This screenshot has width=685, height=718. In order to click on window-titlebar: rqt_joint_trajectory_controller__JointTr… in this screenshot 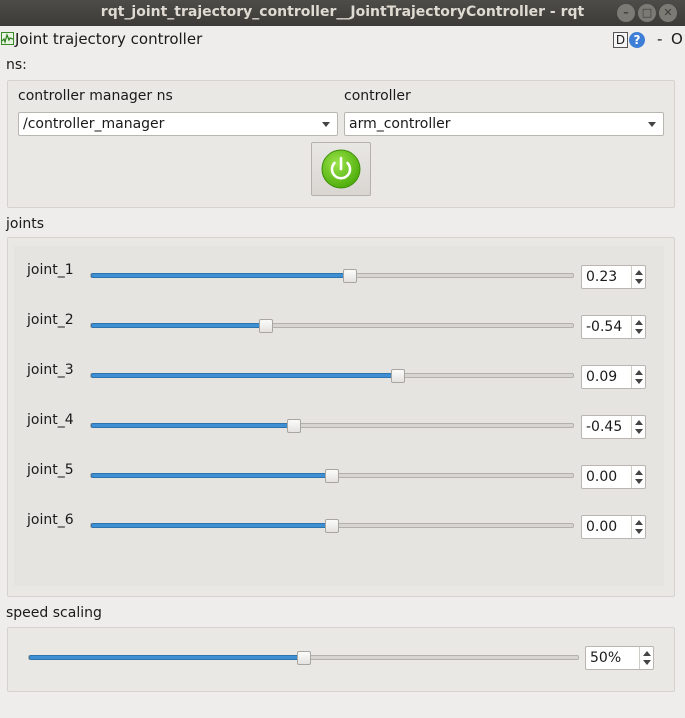, I will do `click(342, 13)`.